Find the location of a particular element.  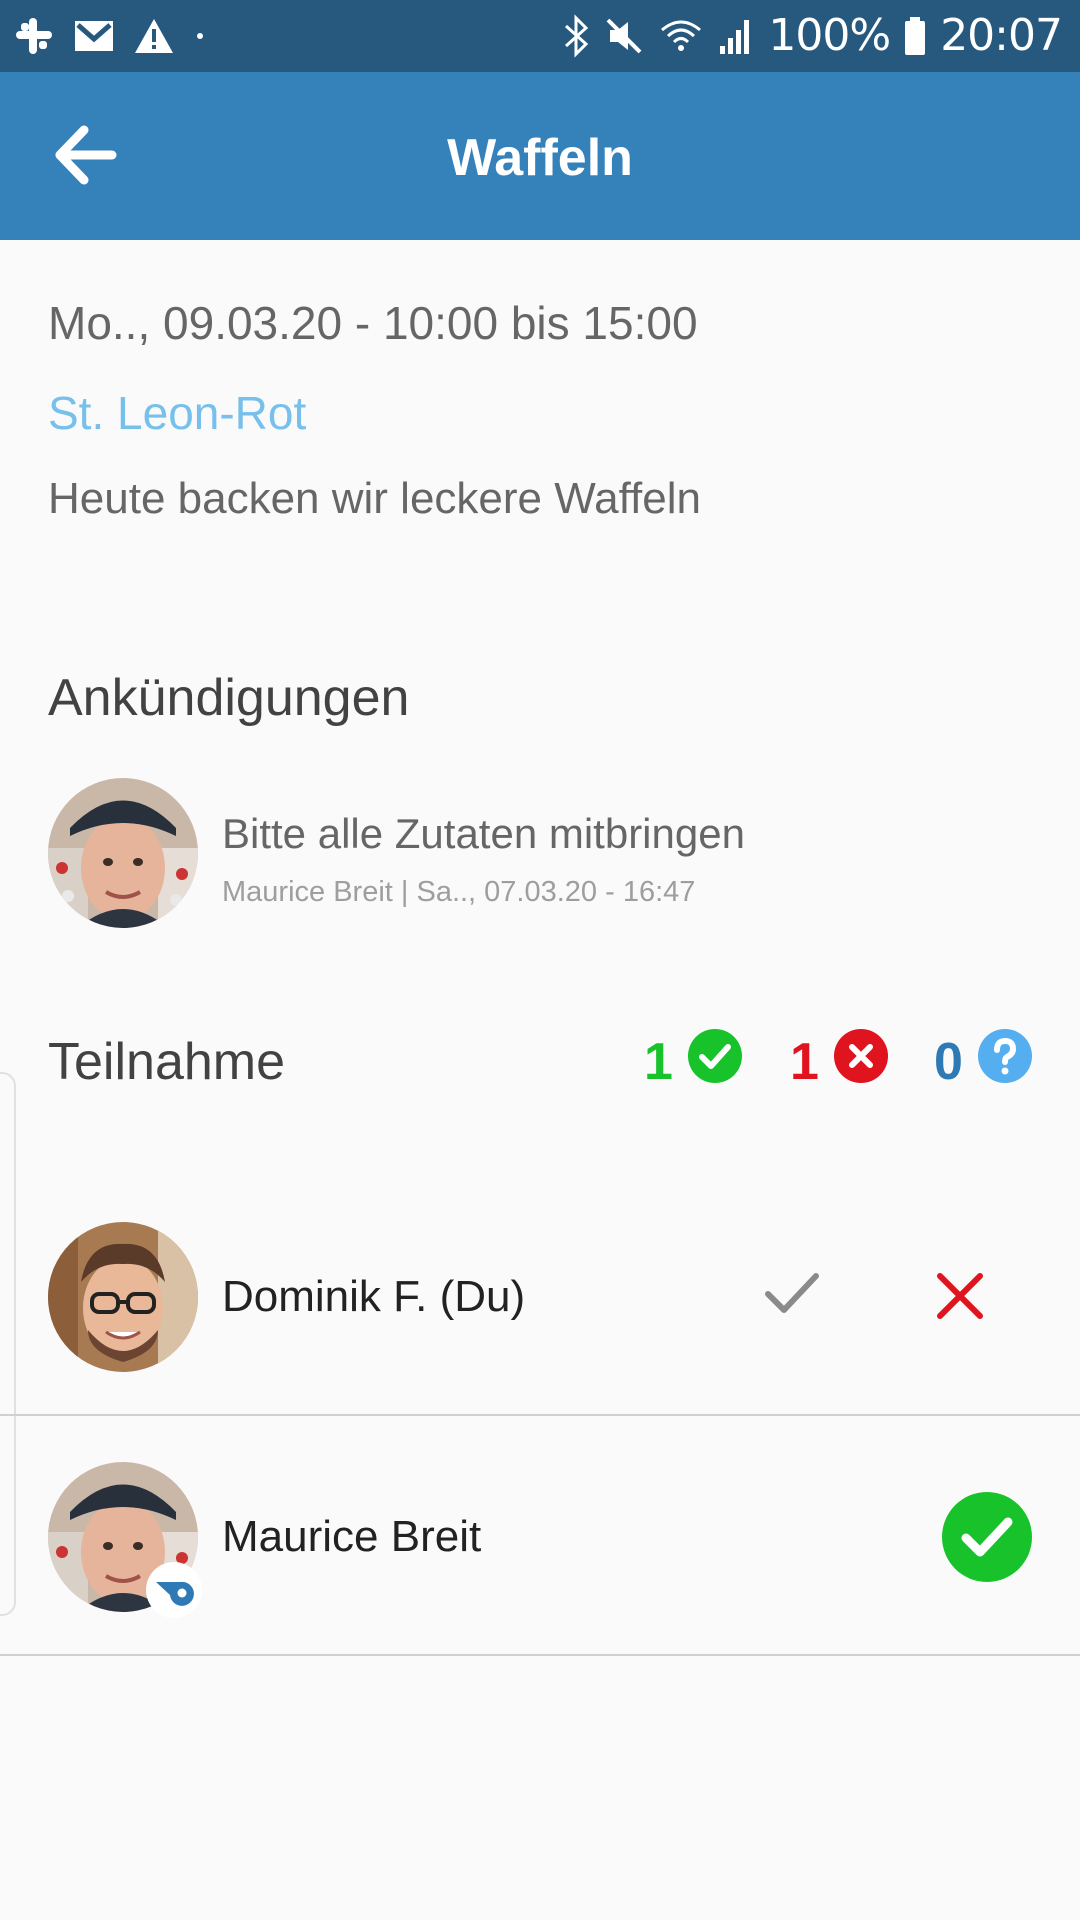

event-date-time: Mo.., 09.03.20 - 10:00 bis 15:00 is located at coordinates (373, 323).